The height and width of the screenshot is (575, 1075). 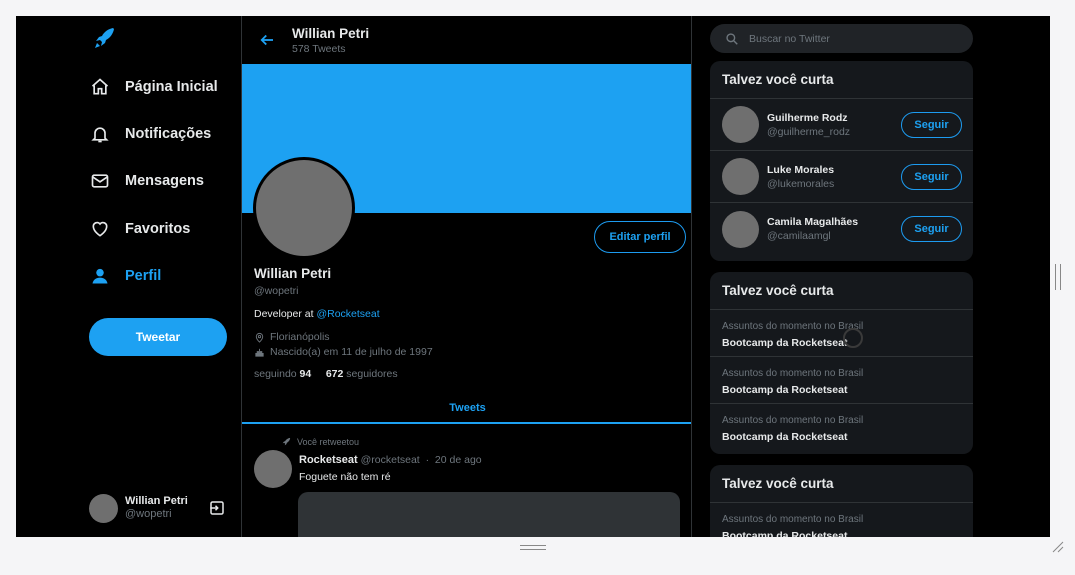 What do you see at coordinates (799, 236) in the screenshot?
I see `user-handle: @camilaamgl` at bounding box center [799, 236].